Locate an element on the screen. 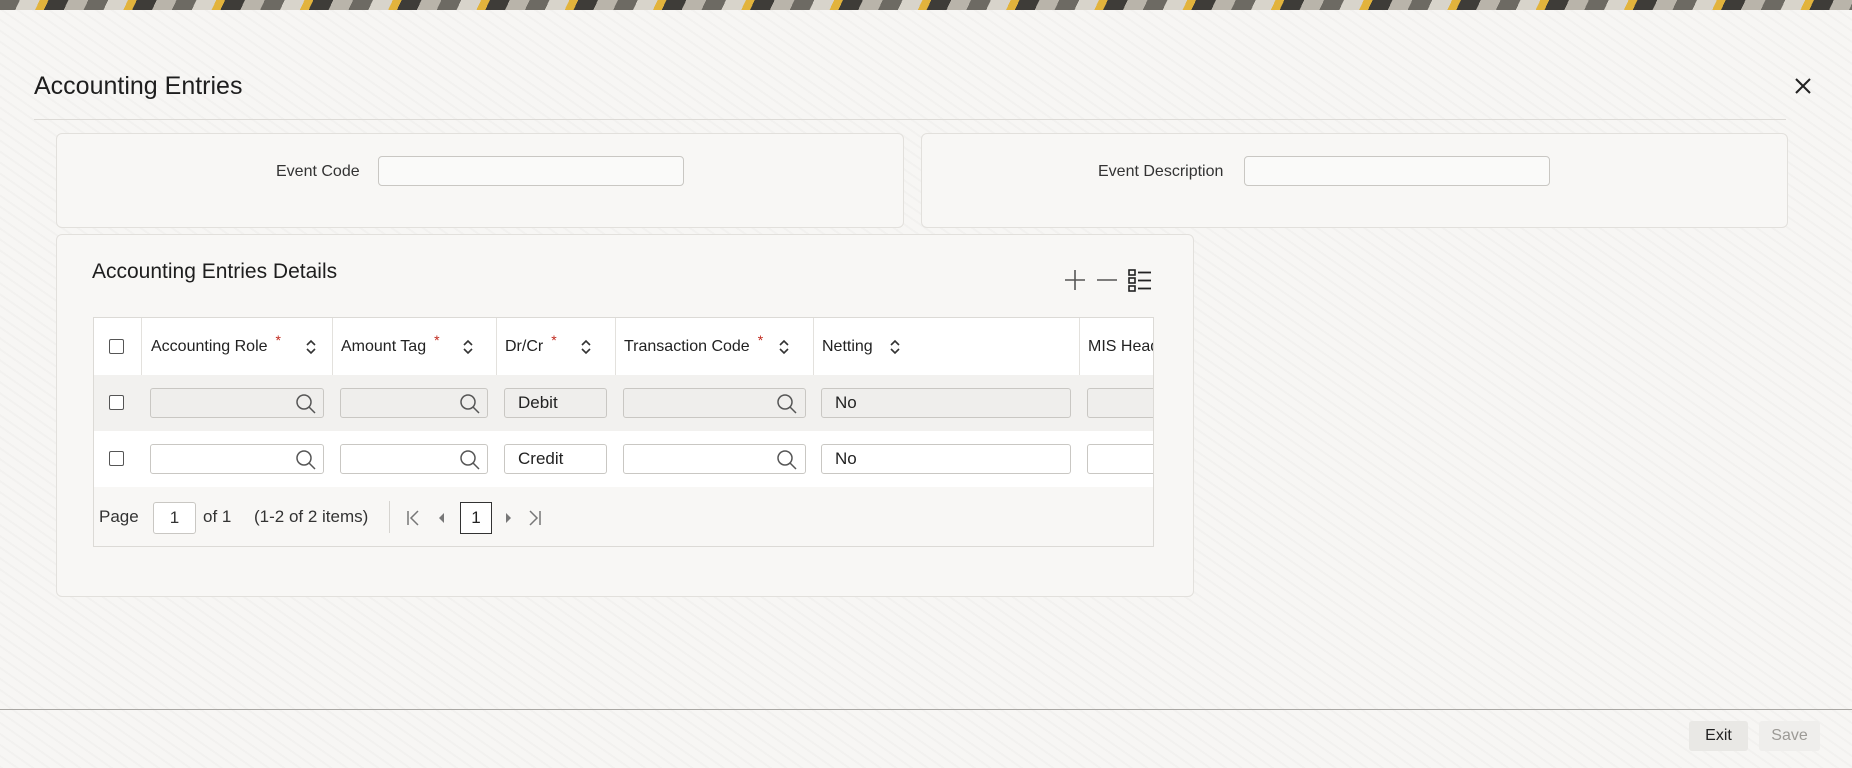 The height and width of the screenshot is (768, 1852). page-title: Accounting Entries is located at coordinates (138, 86).